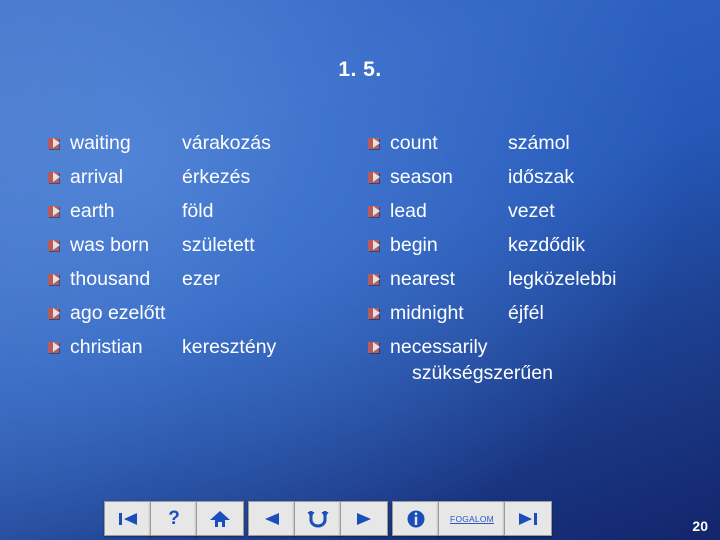 This screenshot has width=720, height=540. I want to click on term-hungarian: időszak, so click(541, 177).